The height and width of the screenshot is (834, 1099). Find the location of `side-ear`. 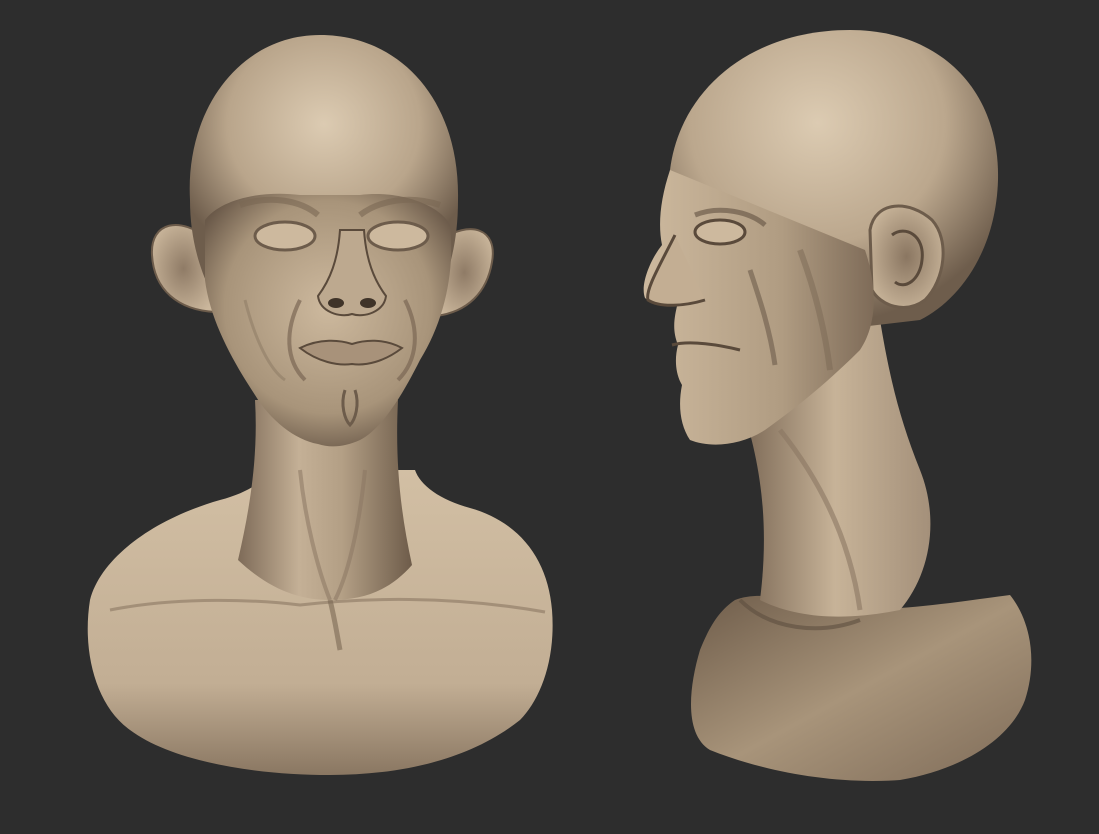

side-ear is located at coordinates (906, 256).